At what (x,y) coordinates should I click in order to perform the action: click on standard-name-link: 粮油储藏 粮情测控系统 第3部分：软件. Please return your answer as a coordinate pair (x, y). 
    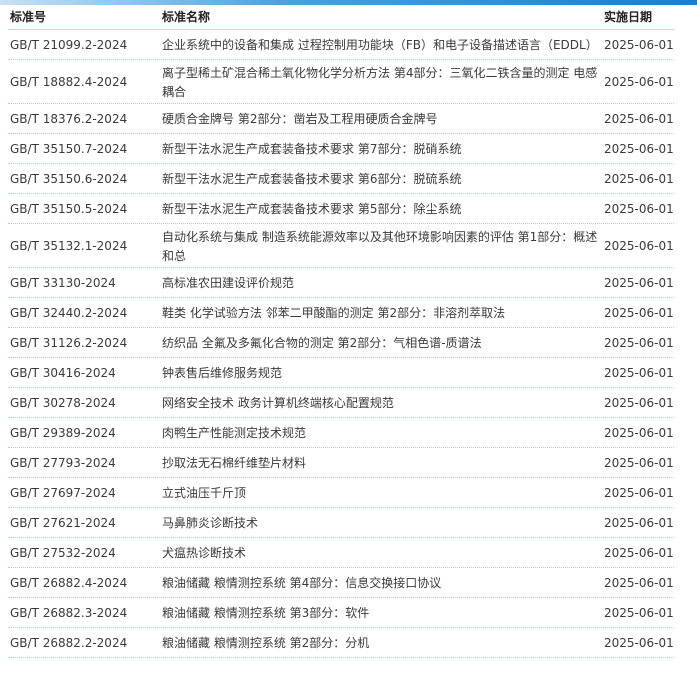
    Looking at the image, I should click on (381, 613).